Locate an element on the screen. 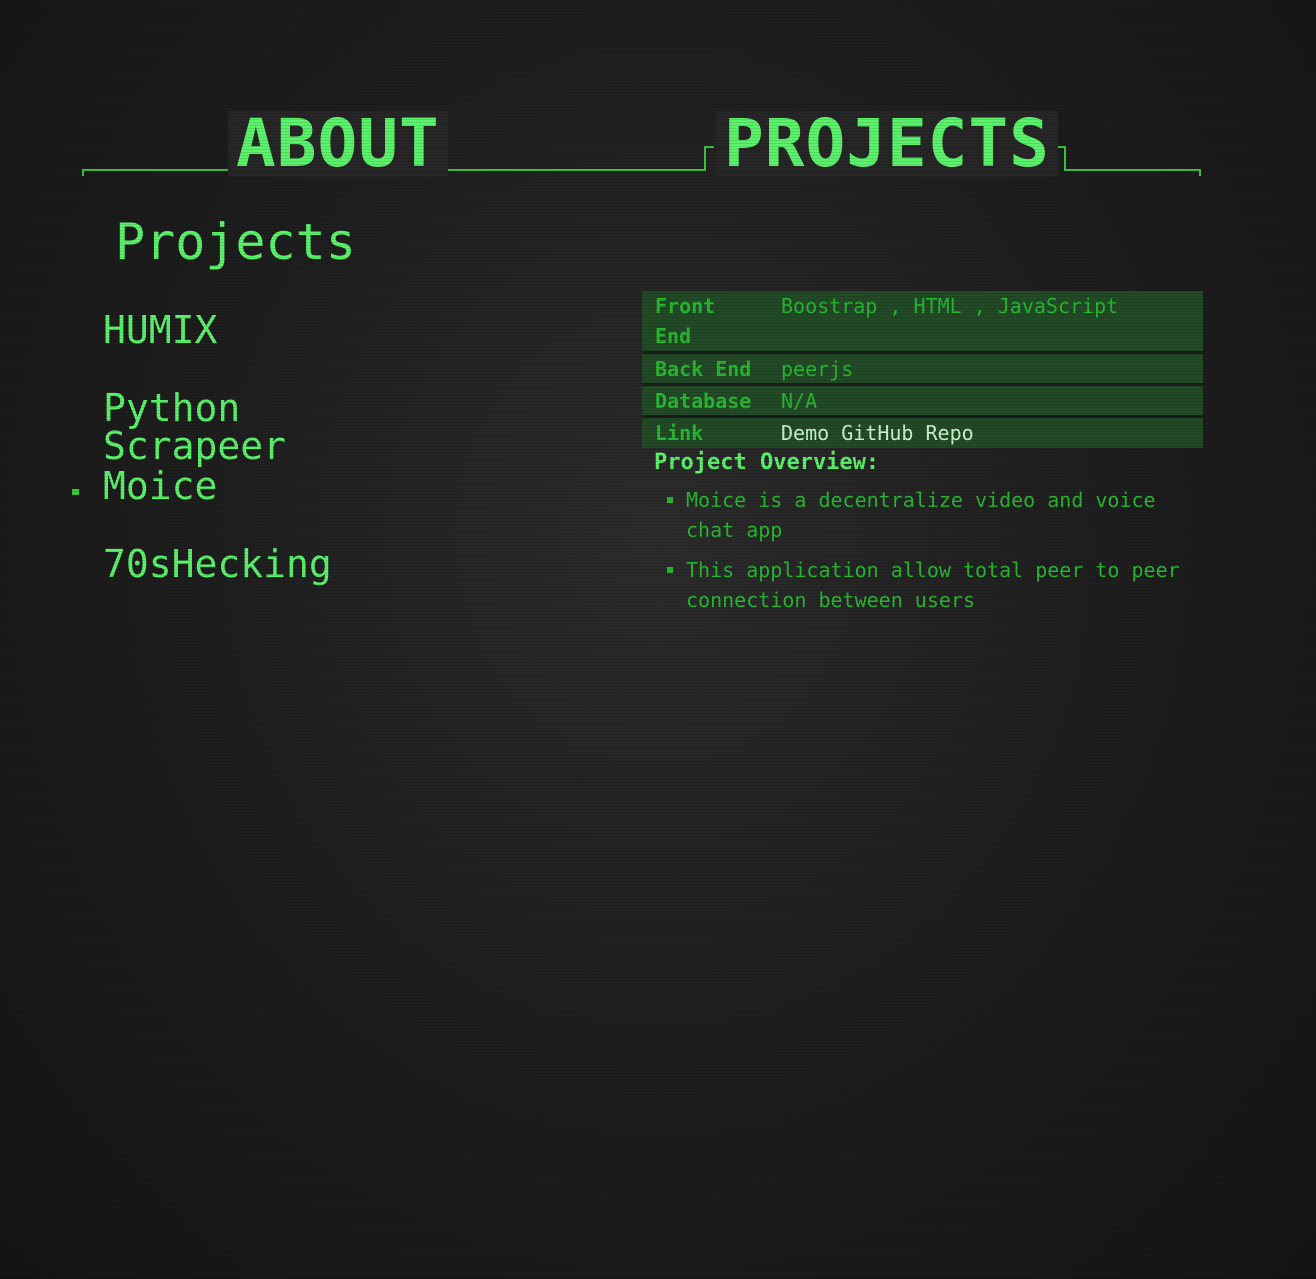 Image resolution: width=1316 pixels, height=1279 pixels. detail-value: N/A is located at coordinates (799, 401).